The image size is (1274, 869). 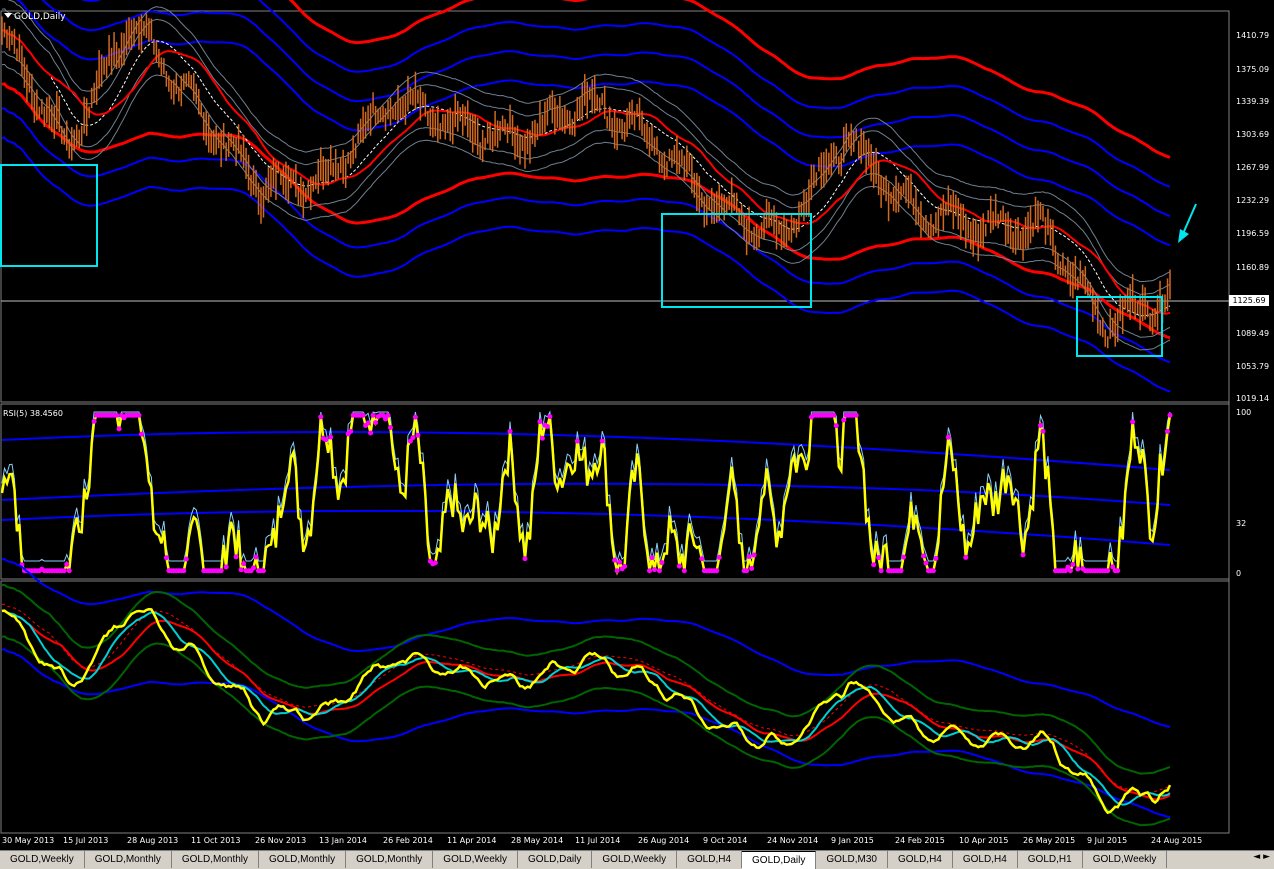 What do you see at coordinates (1253, 398) in the screenshot?
I see `price-level: 1019.14` at bounding box center [1253, 398].